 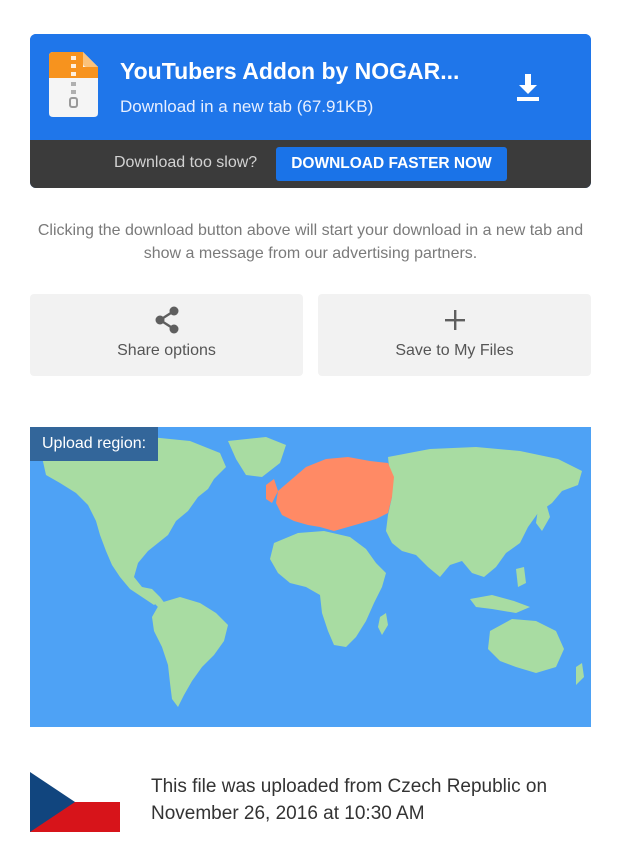 I want to click on zip-file-icon, so click(x=73, y=84).